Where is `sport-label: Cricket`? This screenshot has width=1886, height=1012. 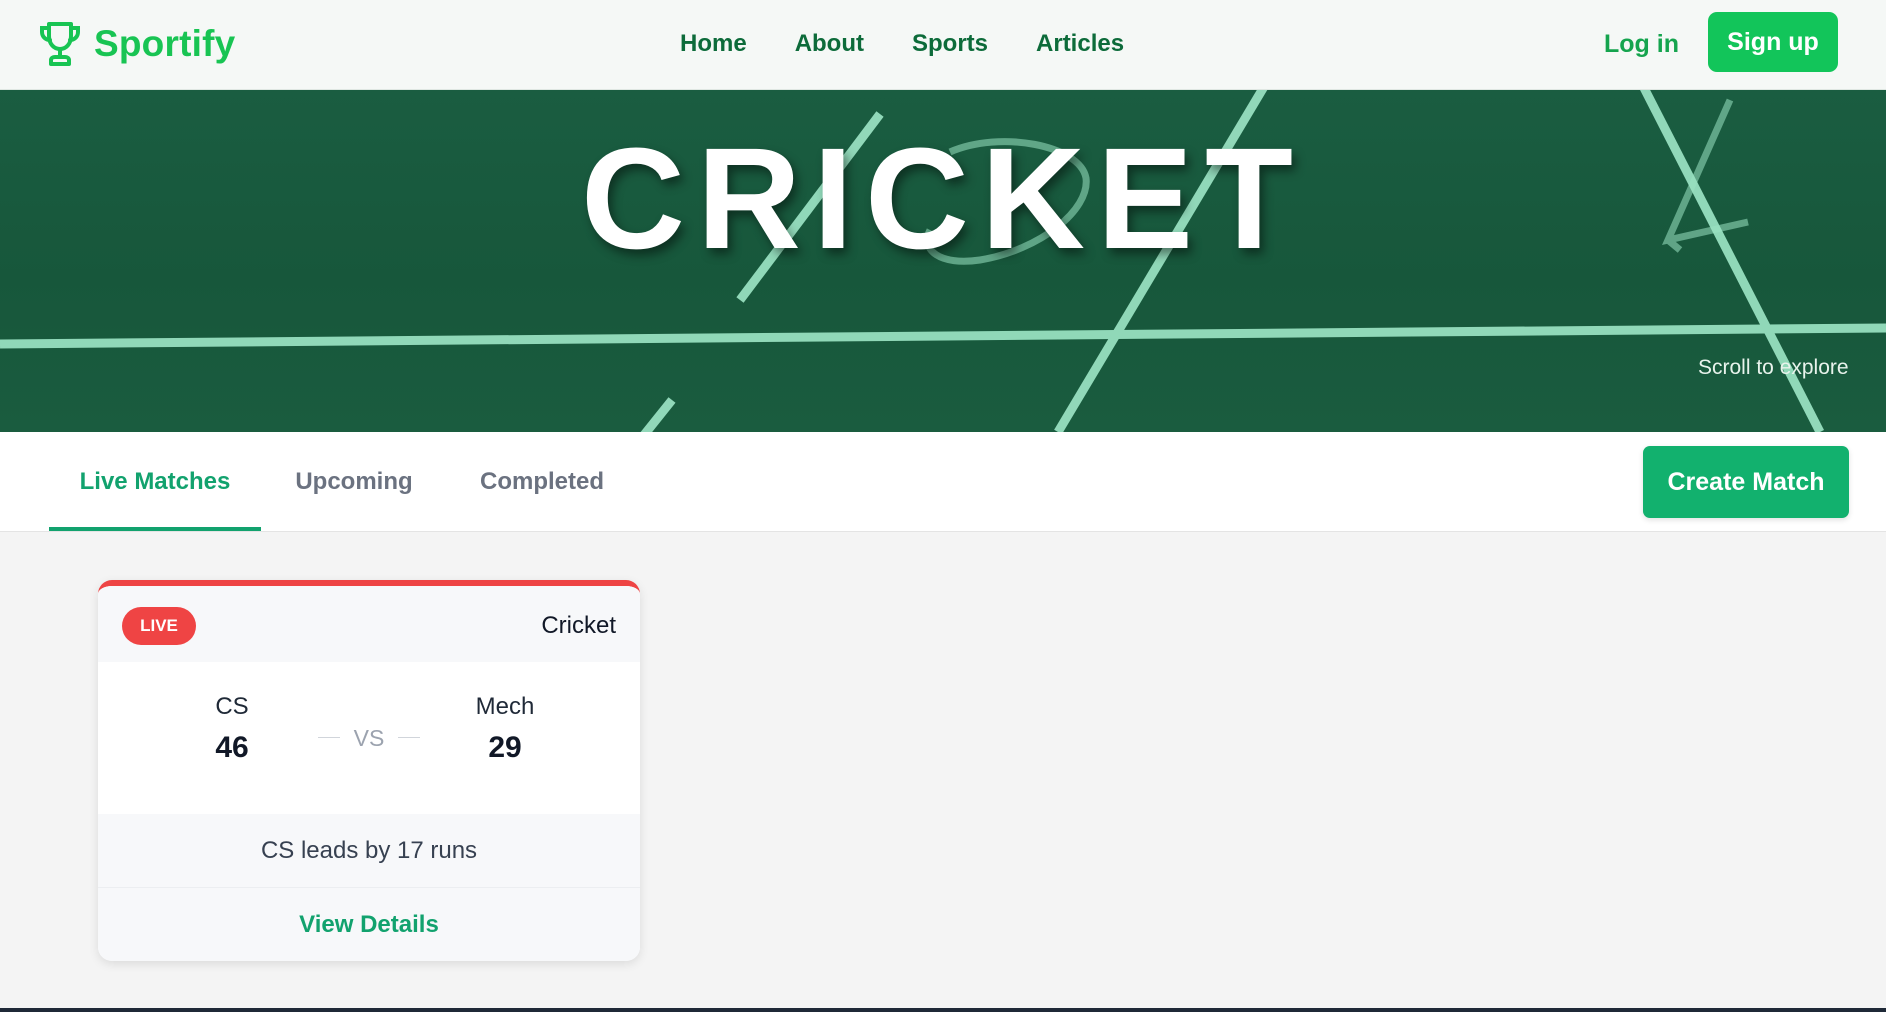
sport-label: Cricket is located at coordinates (578, 625).